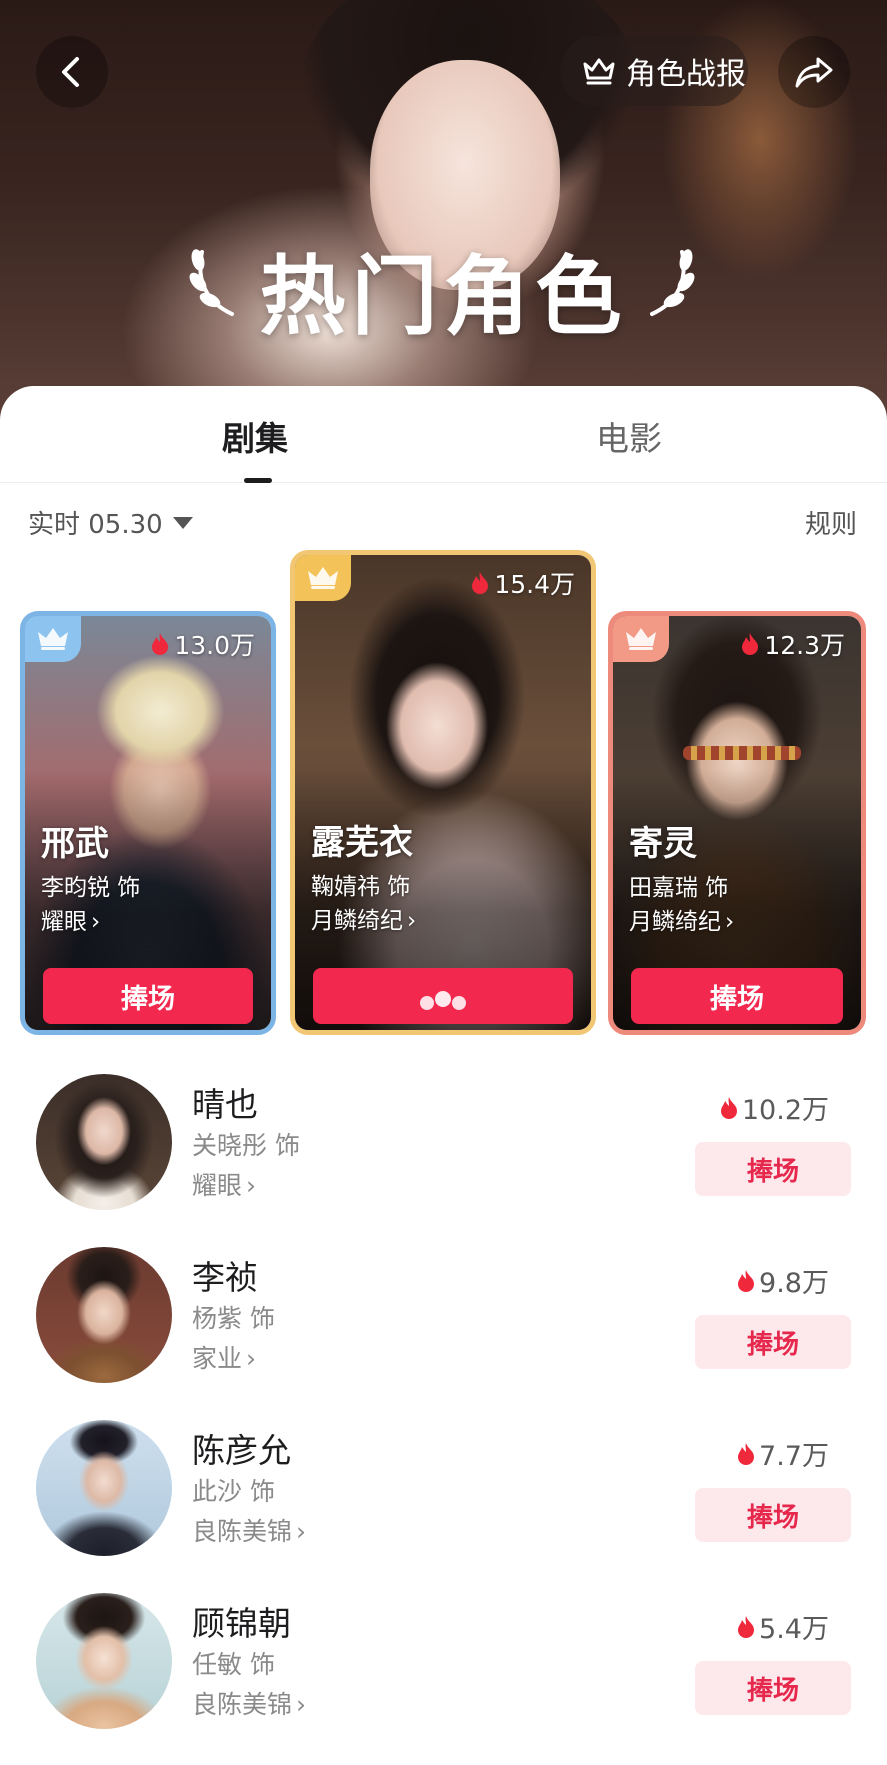 The width and height of the screenshot is (887, 1765). I want to click on list-item: 李祯 杨紫 饰 家业 › 9.8万 捧场, so click(443, 1333).